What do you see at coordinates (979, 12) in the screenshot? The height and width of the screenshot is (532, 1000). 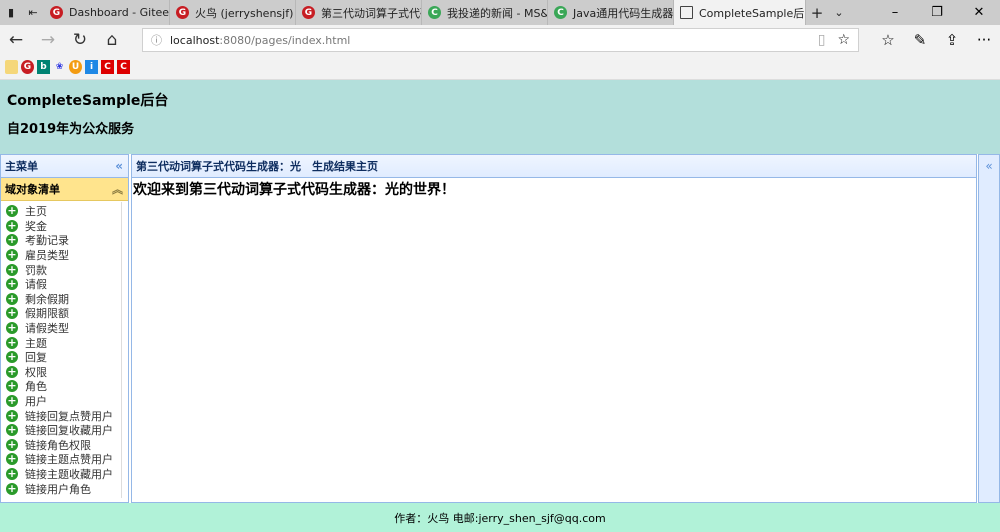 I see `close-window-button: ✕` at bounding box center [979, 12].